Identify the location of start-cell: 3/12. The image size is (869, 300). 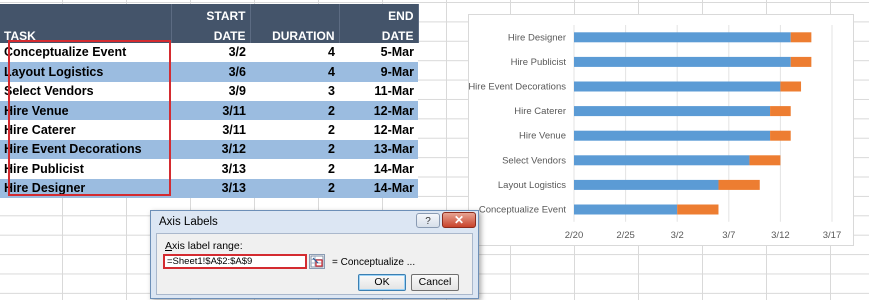
(210, 149).